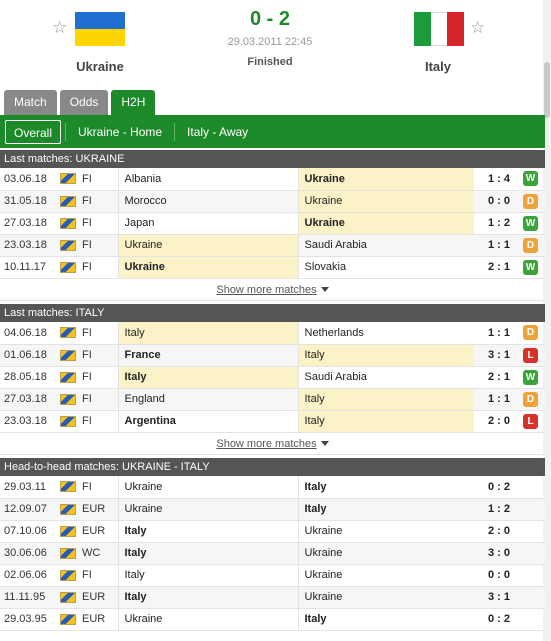 This screenshot has height=641, width=551. Describe the element at coordinates (30, 619) in the screenshot. I see `match-date: 29.03.95` at that location.